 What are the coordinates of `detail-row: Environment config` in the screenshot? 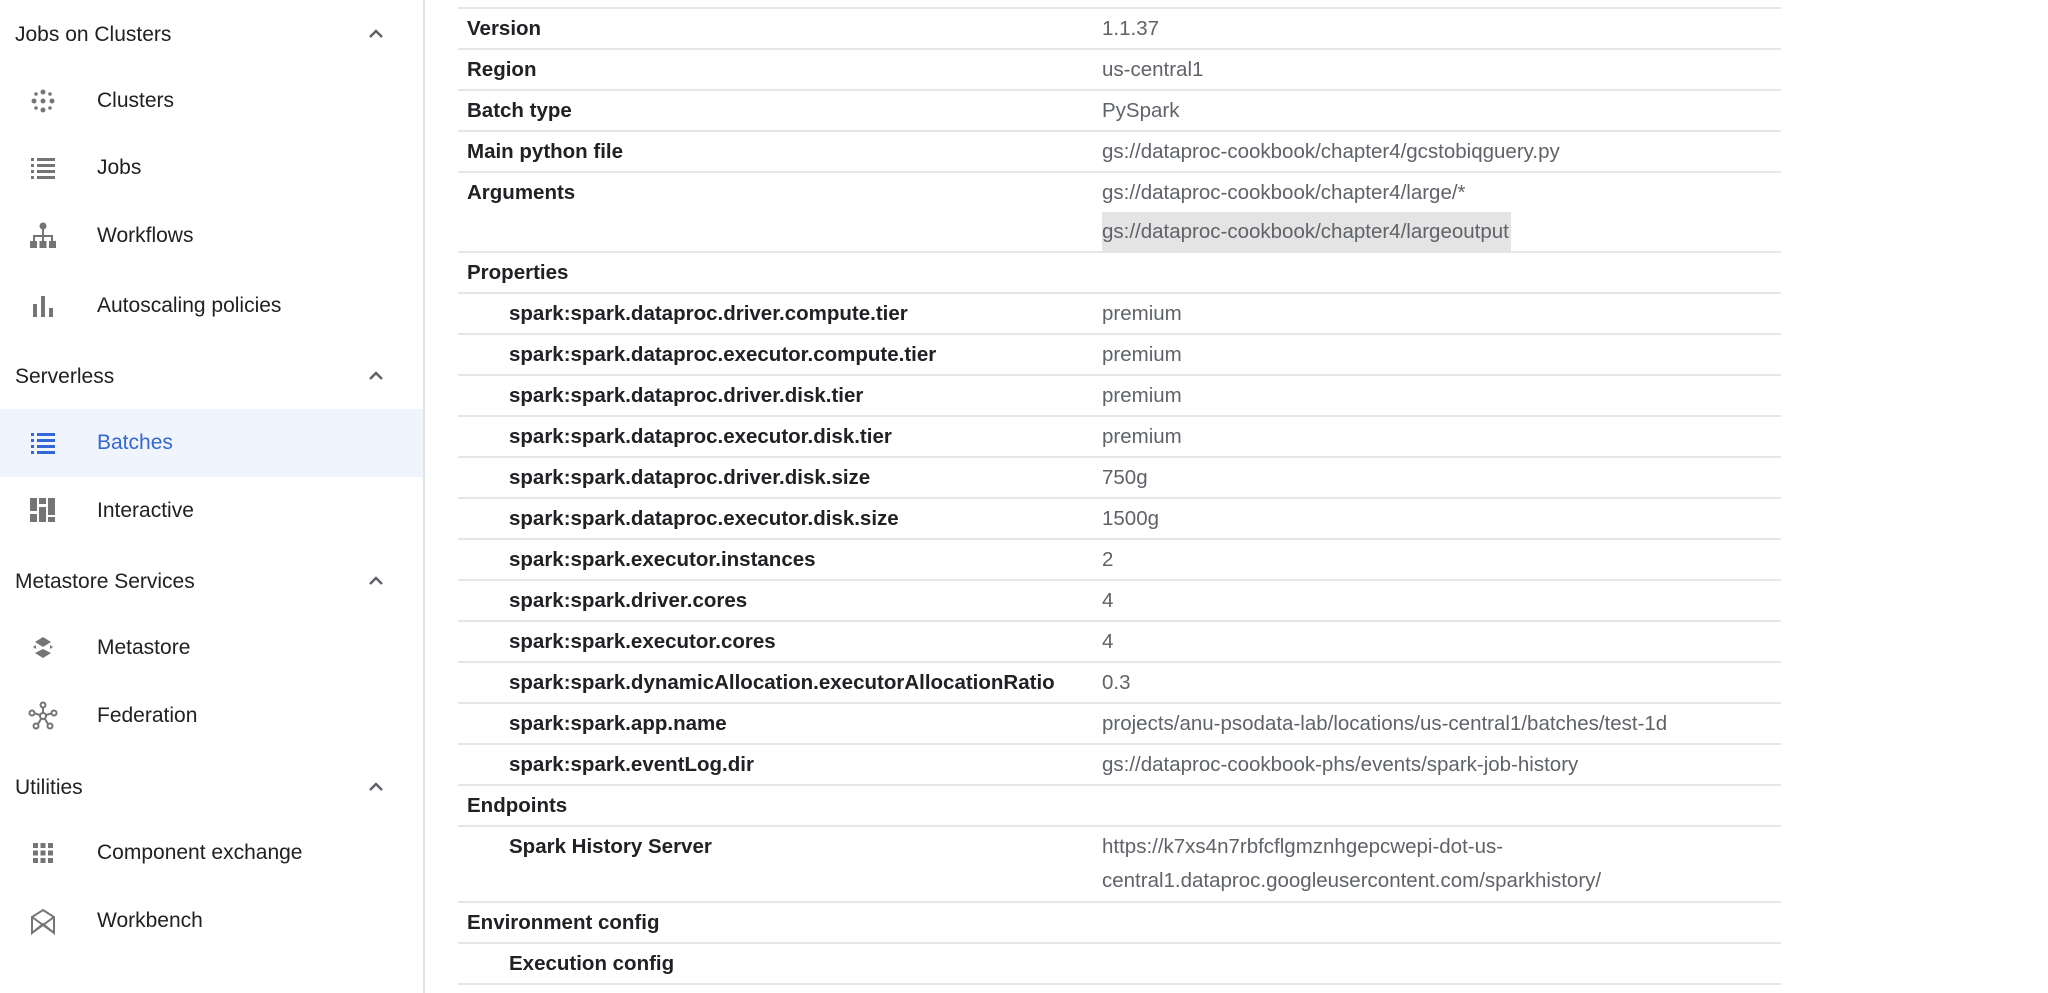 It's located at (1119, 921).